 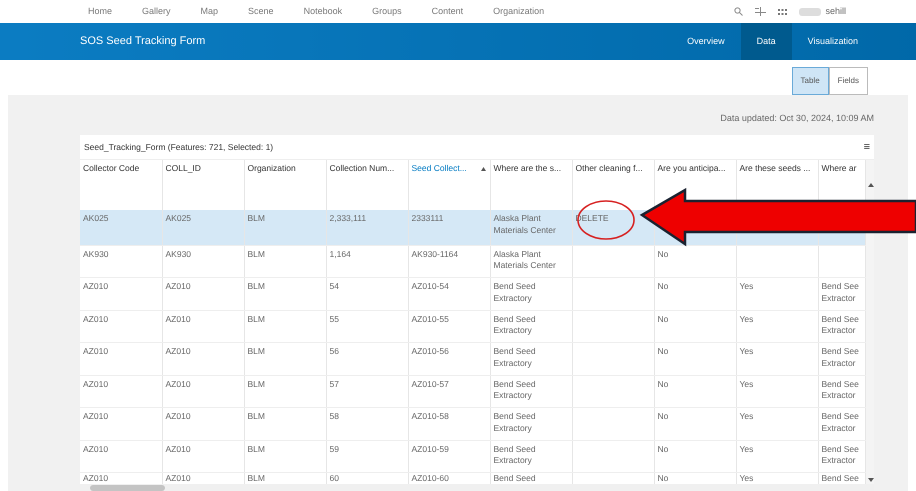 What do you see at coordinates (483, 168) in the screenshot?
I see `sort-caret-icon` at bounding box center [483, 168].